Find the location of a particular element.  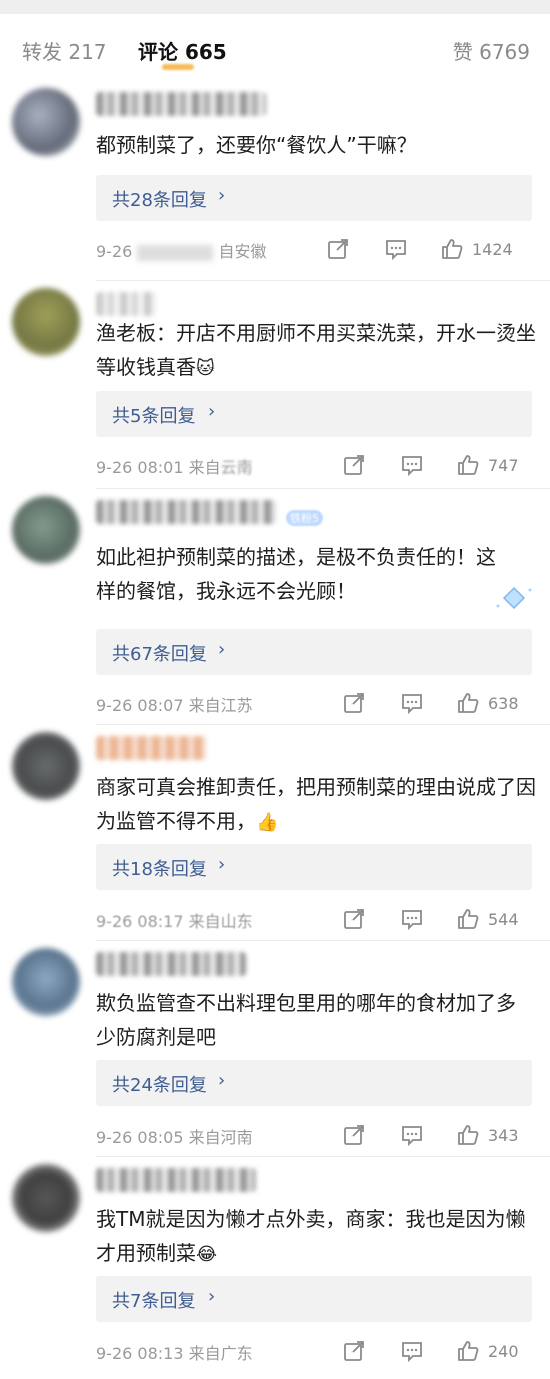

comment-text-body: 商家可真会推卸责任，把用预制菜的理由说成了因为监管不得不用， is located at coordinates (316, 804).